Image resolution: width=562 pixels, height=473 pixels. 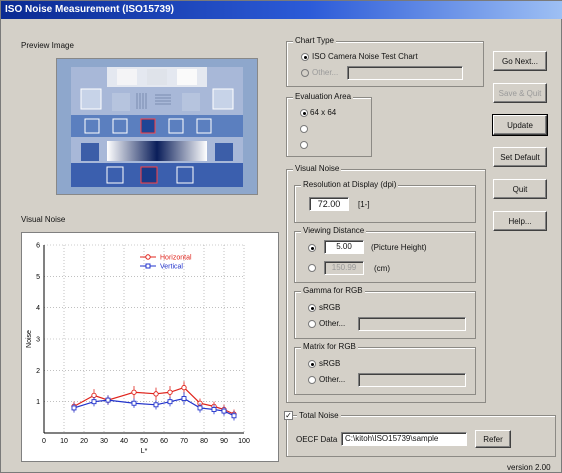 I want to click on resolution-input: 72.00, so click(x=329, y=204).